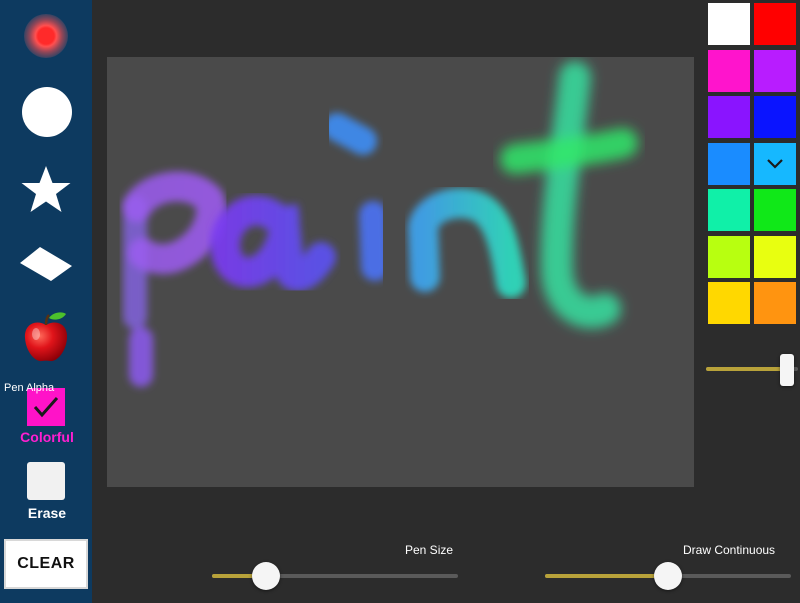  I want to click on pen-size-label: Pen Size, so click(429, 550).